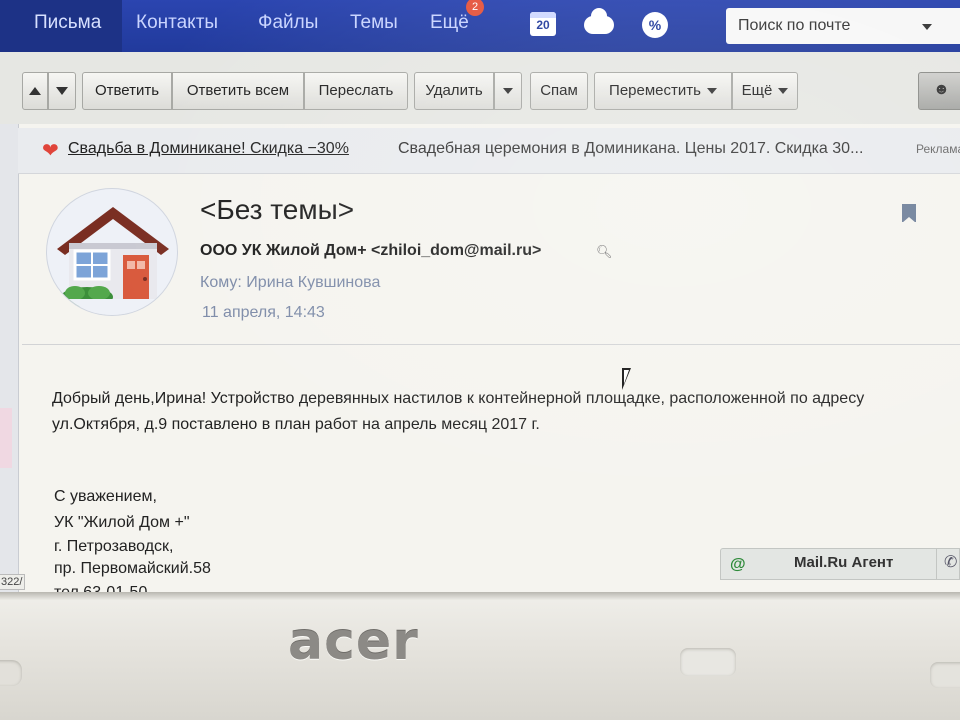 The width and height of the screenshot is (960, 720). What do you see at coordinates (114, 546) in the screenshot?
I see `signature-line: г. Петрозаводск,` at bounding box center [114, 546].